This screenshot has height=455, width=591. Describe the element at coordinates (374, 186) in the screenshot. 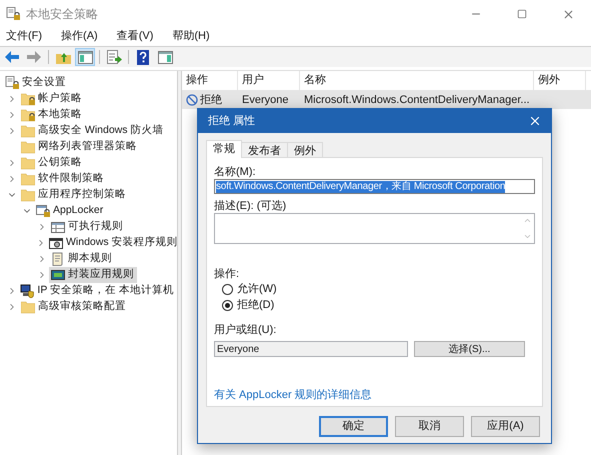

I see `name-field: soft.Windows.ContentDeliveryManager，来自 Microsoft Corporation` at that location.